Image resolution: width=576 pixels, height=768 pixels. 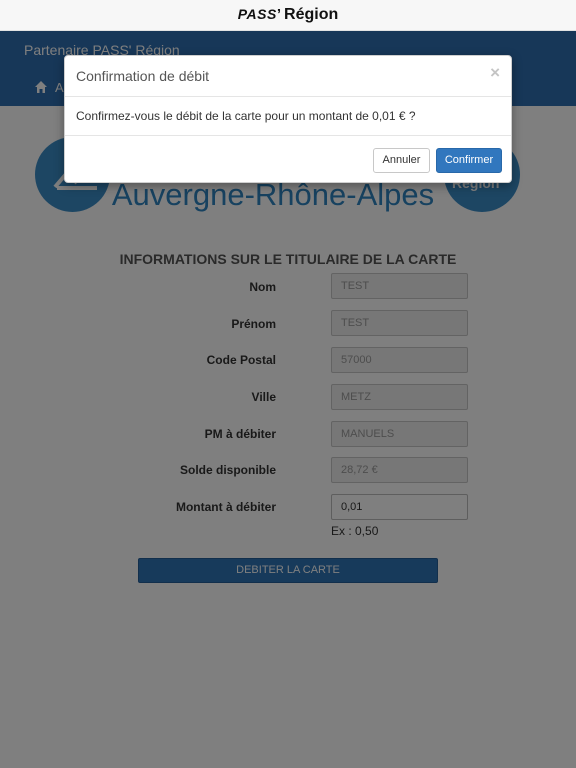 I want to click on top-brand-bar: PASS’ Région, so click(x=288, y=15).